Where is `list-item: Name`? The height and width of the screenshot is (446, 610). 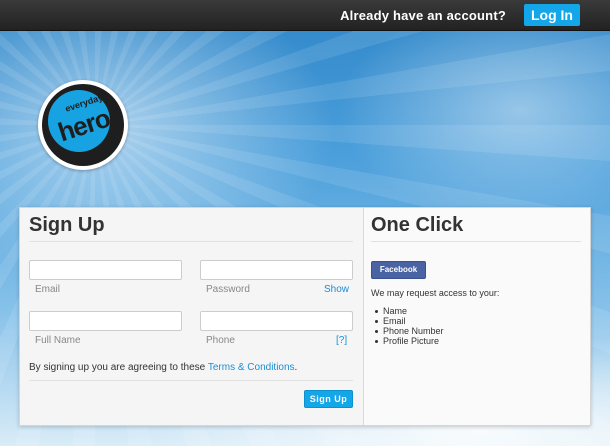
list-item: Name is located at coordinates (409, 311).